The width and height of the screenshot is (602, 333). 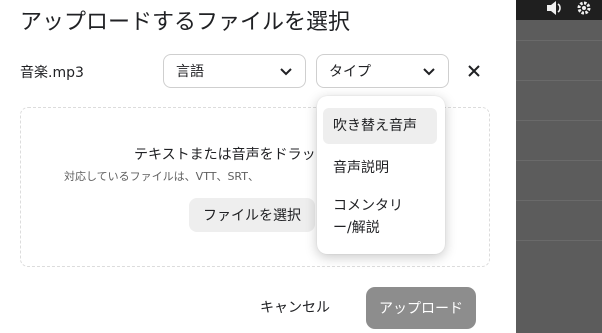 I want to click on remove-file-button, so click(x=474, y=71).